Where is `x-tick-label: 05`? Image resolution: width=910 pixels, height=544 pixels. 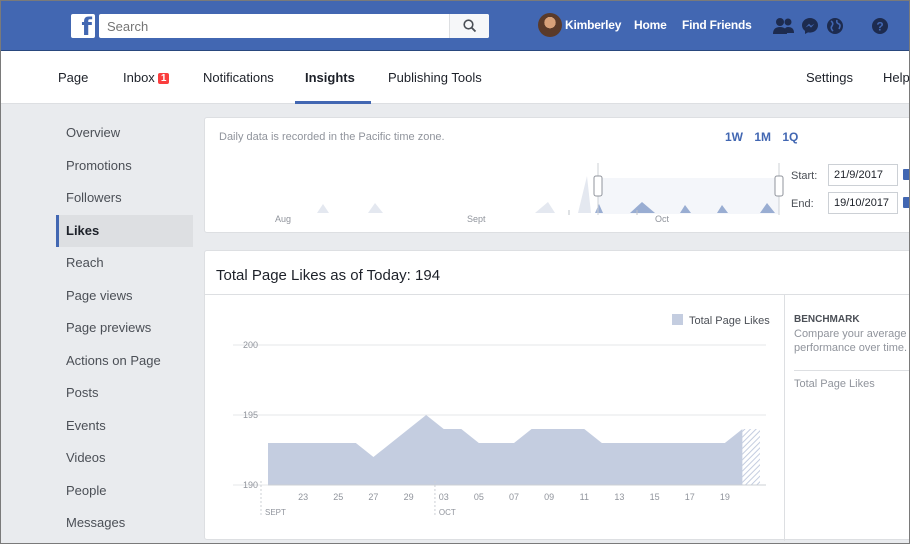
x-tick-label: 05 is located at coordinates (479, 497).